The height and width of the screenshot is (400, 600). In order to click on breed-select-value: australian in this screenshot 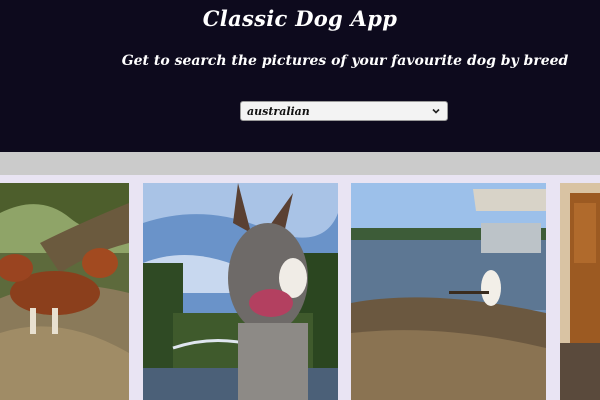, I will do `click(278, 111)`.